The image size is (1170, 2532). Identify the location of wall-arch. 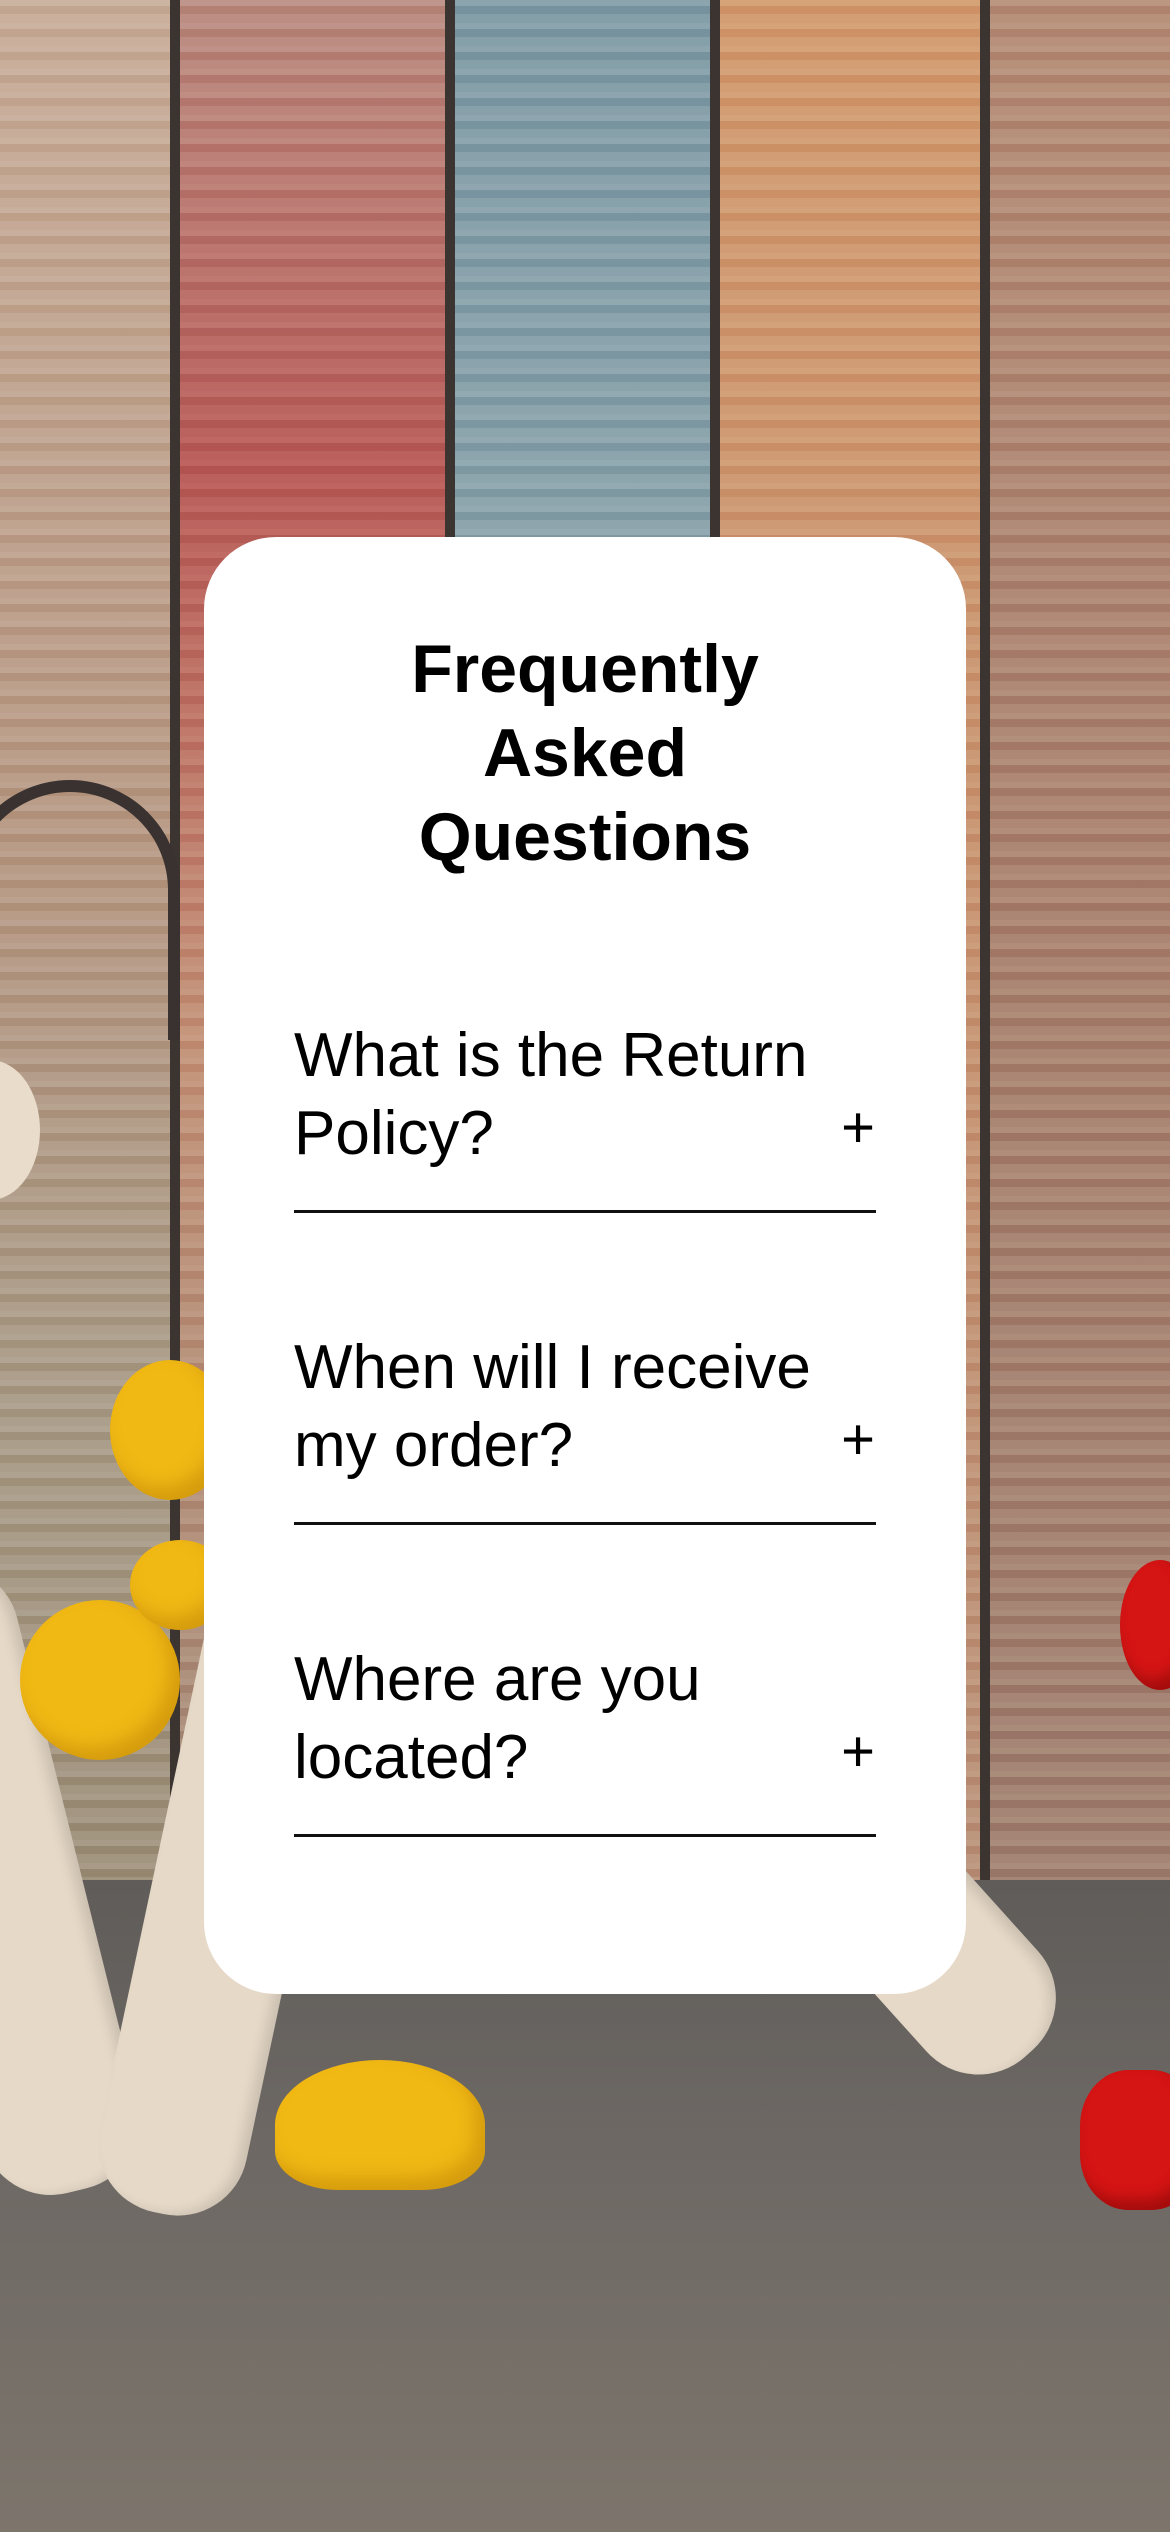
(90, 910).